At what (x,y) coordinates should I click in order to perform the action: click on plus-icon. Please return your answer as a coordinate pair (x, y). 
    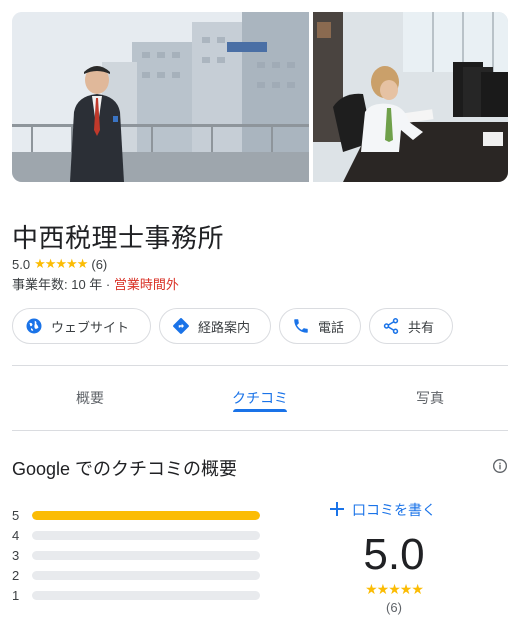
    Looking at the image, I should click on (337, 510).